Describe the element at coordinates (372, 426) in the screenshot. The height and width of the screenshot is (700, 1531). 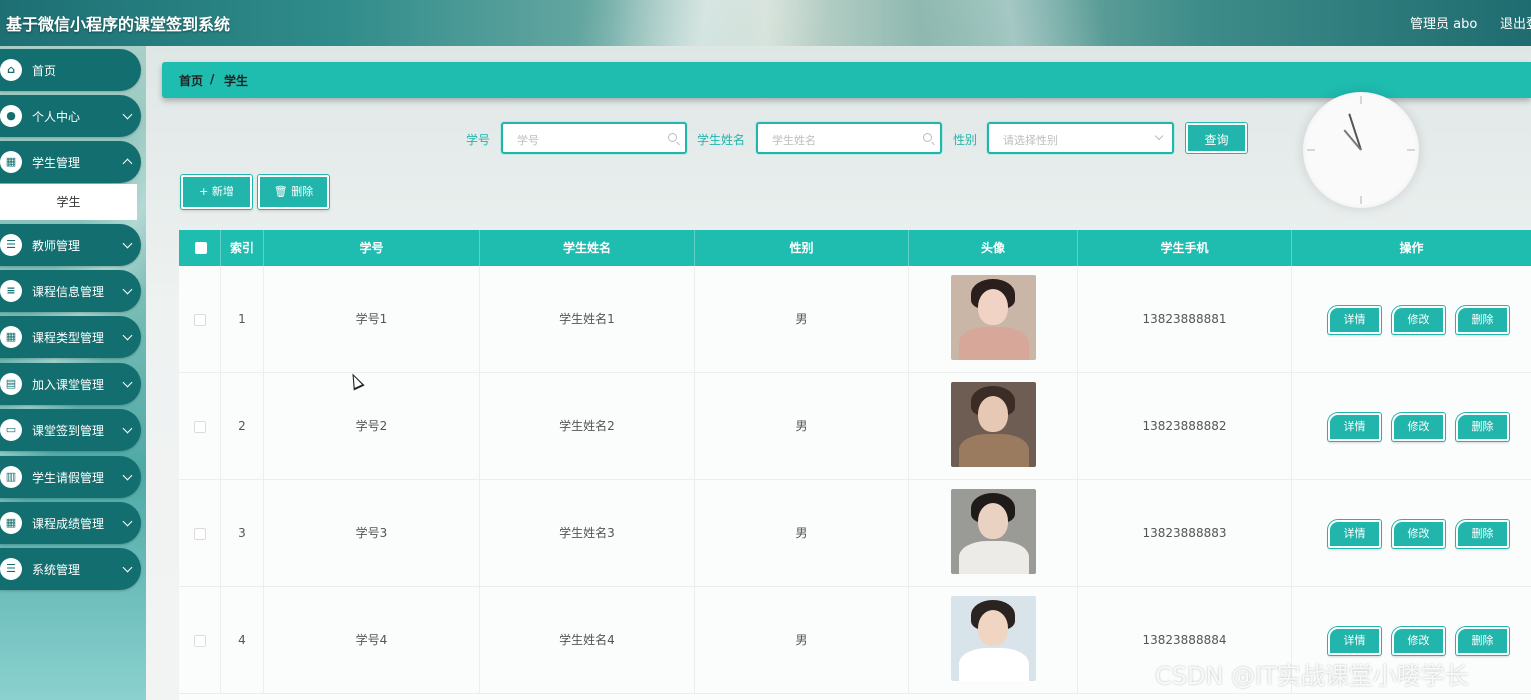
I see `student-id-cell: 学号2` at that location.